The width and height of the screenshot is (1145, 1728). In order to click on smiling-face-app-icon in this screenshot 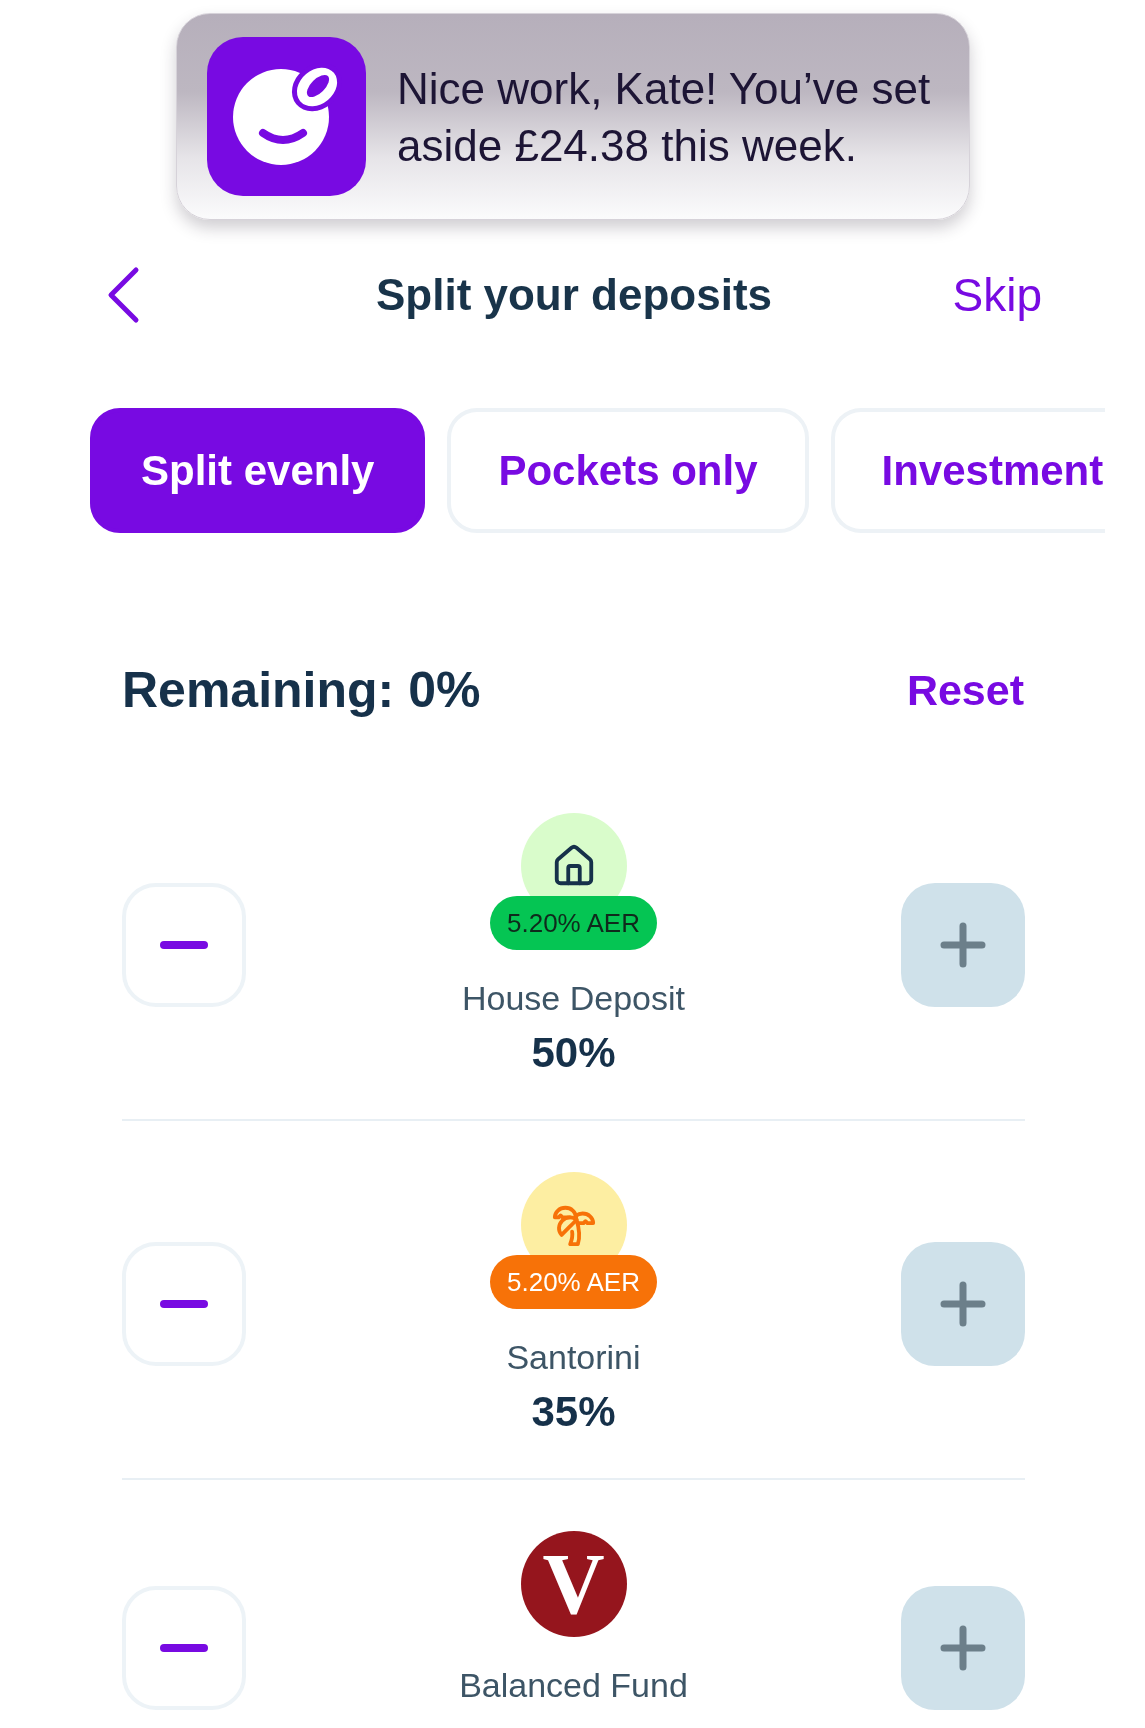, I will do `click(286, 116)`.